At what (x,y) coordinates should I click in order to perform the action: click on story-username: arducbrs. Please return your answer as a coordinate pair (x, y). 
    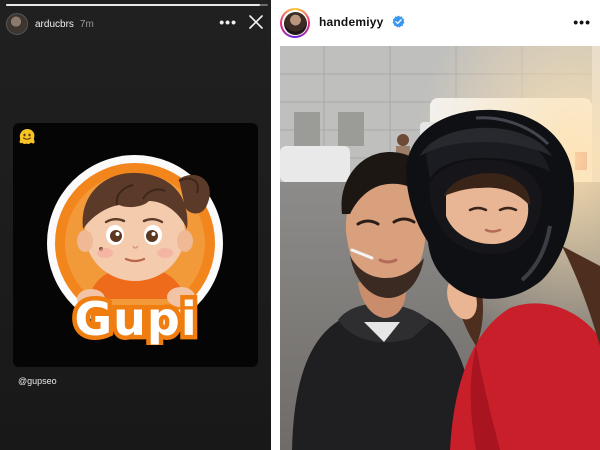
    Looking at the image, I should click on (54, 24).